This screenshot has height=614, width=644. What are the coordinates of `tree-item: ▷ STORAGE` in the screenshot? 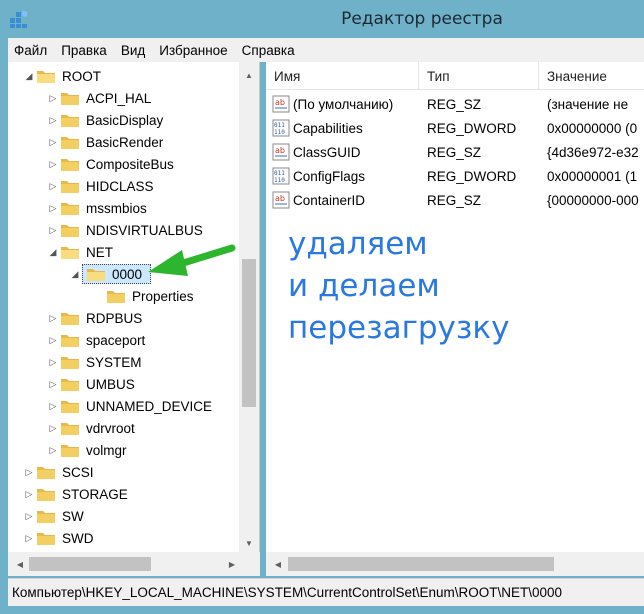 It's located at (75, 494).